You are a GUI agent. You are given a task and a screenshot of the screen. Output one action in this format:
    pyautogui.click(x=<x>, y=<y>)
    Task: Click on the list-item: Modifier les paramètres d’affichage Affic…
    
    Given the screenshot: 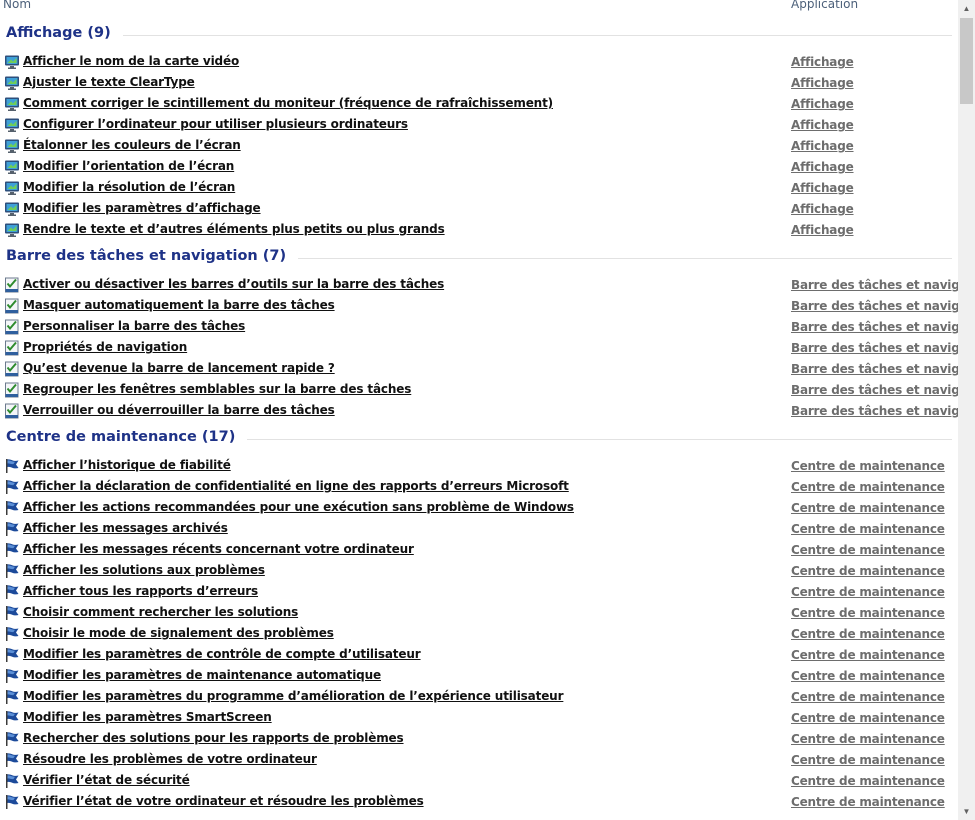 What is the action you would take?
    pyautogui.click(x=479, y=209)
    